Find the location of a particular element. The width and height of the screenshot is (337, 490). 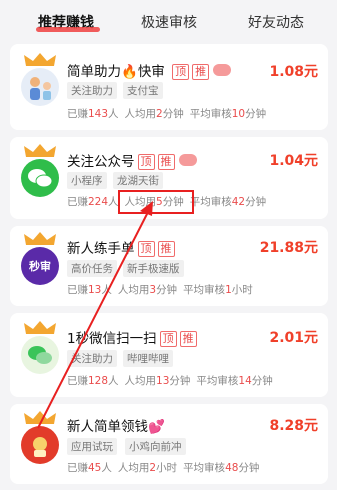

task-stats: 已赚128人 人均用13分钟 平均审核14分钟 is located at coordinates (170, 381).